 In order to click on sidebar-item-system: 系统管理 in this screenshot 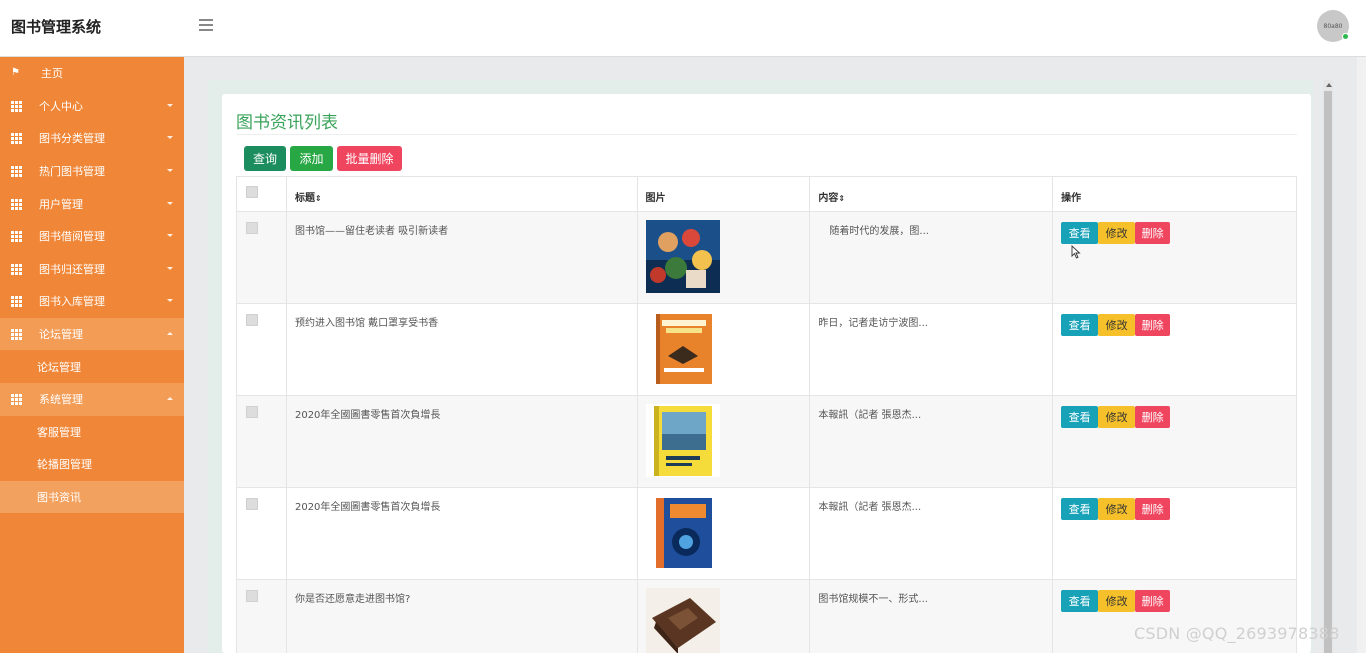, I will do `click(92, 399)`.